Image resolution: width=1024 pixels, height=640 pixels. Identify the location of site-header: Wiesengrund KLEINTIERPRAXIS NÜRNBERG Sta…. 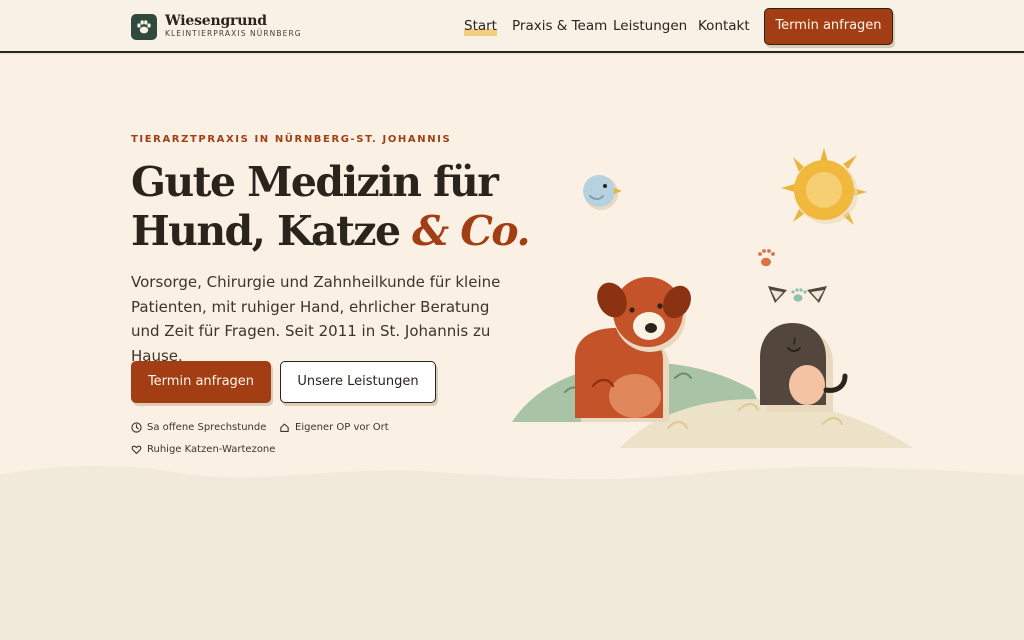
(512, 26).